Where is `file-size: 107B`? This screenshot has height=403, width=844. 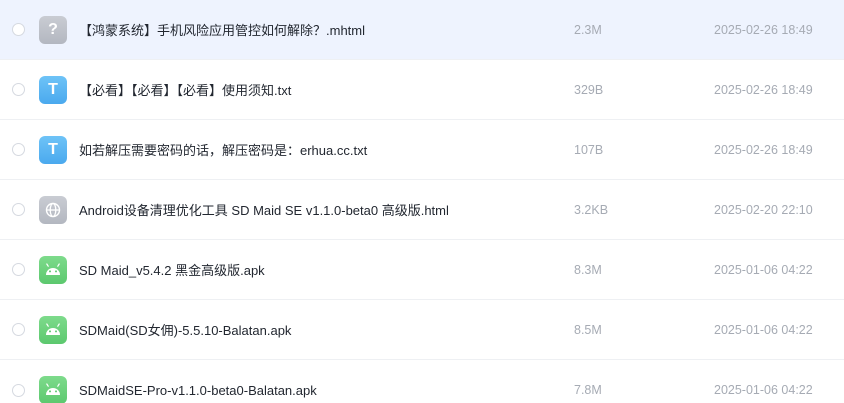 file-size: 107B is located at coordinates (589, 149).